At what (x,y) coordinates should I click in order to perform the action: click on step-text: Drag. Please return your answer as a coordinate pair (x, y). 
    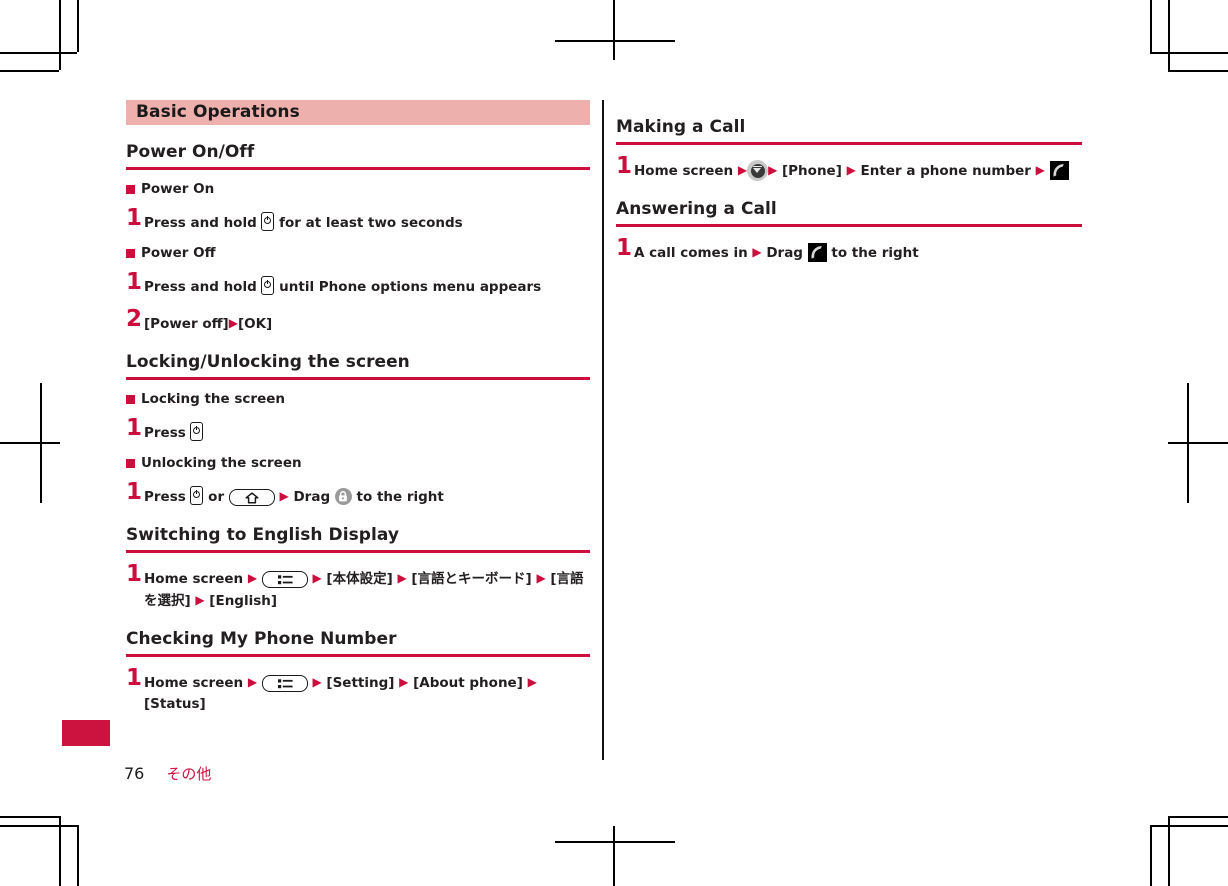
    Looking at the image, I should click on (784, 253).